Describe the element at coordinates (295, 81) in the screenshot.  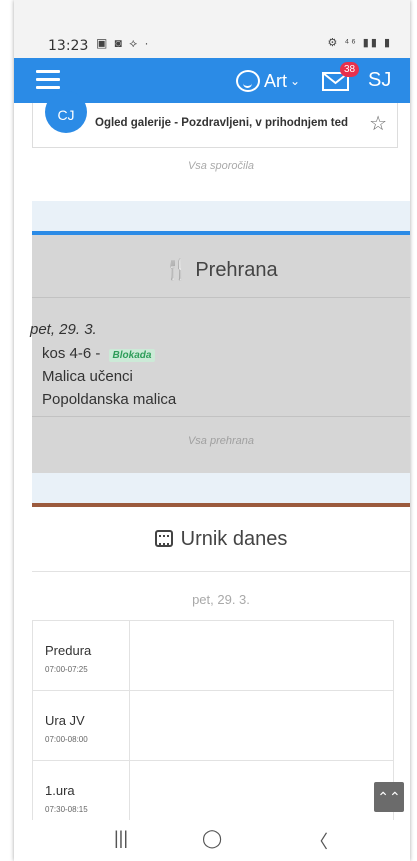
I see `chevron-down-icon: ⌄` at that location.